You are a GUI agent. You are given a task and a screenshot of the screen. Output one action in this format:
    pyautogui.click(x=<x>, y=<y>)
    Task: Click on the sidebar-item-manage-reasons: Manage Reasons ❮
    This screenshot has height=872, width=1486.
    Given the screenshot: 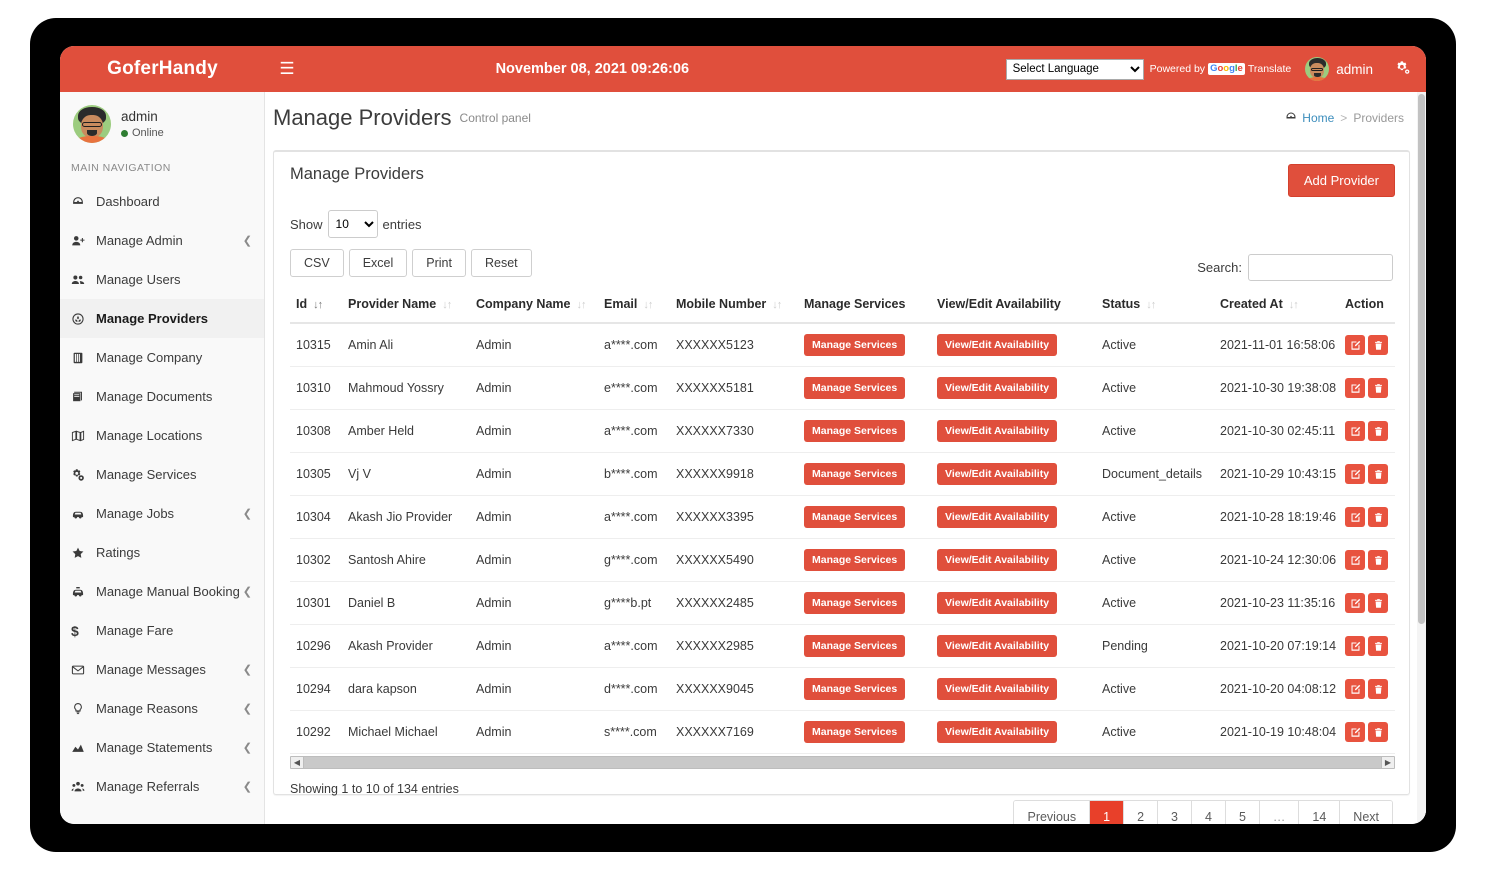 What is the action you would take?
    pyautogui.click(x=162, y=708)
    